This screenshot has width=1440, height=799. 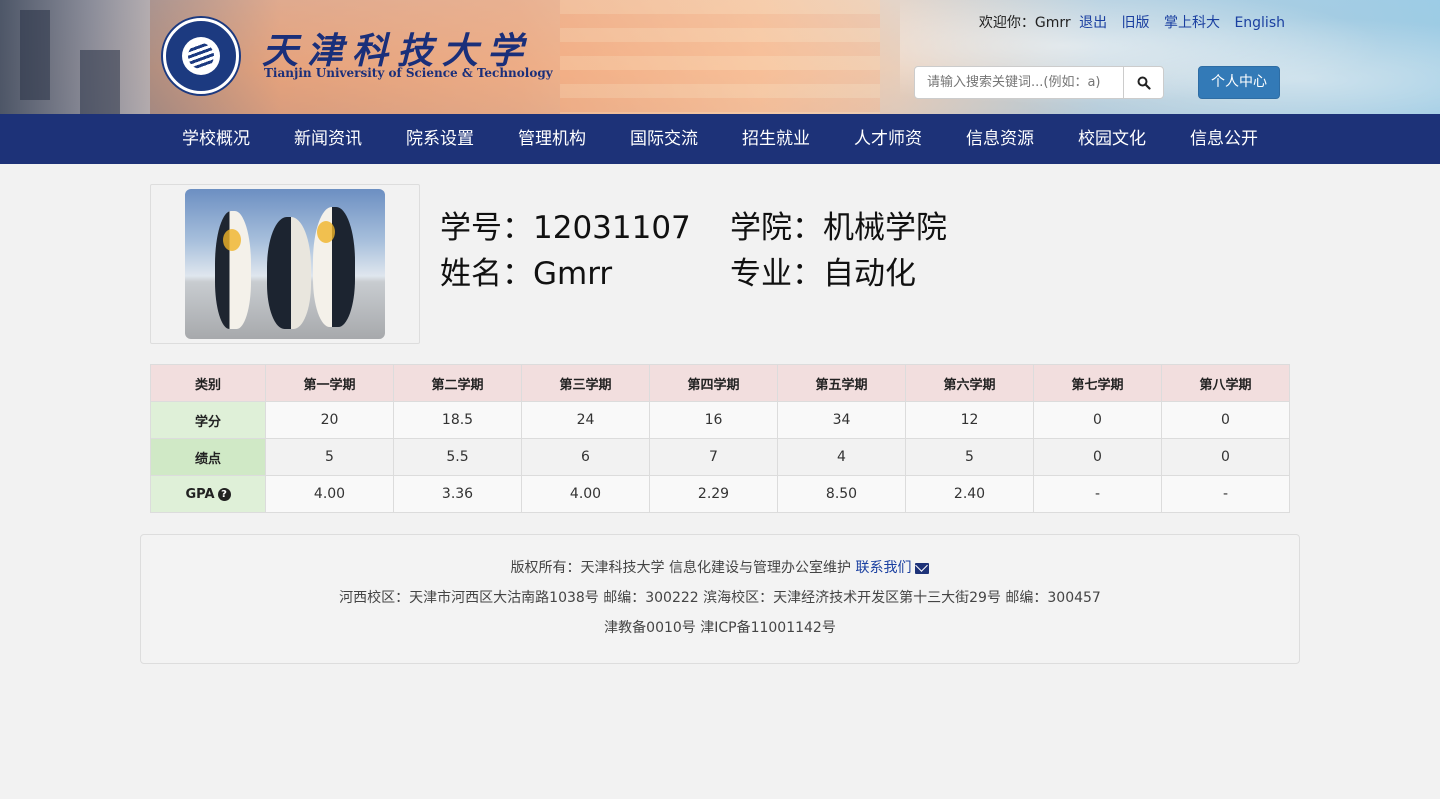 What do you see at coordinates (392, 47) in the screenshot?
I see `school-name-cn: 天津科技大学` at bounding box center [392, 47].